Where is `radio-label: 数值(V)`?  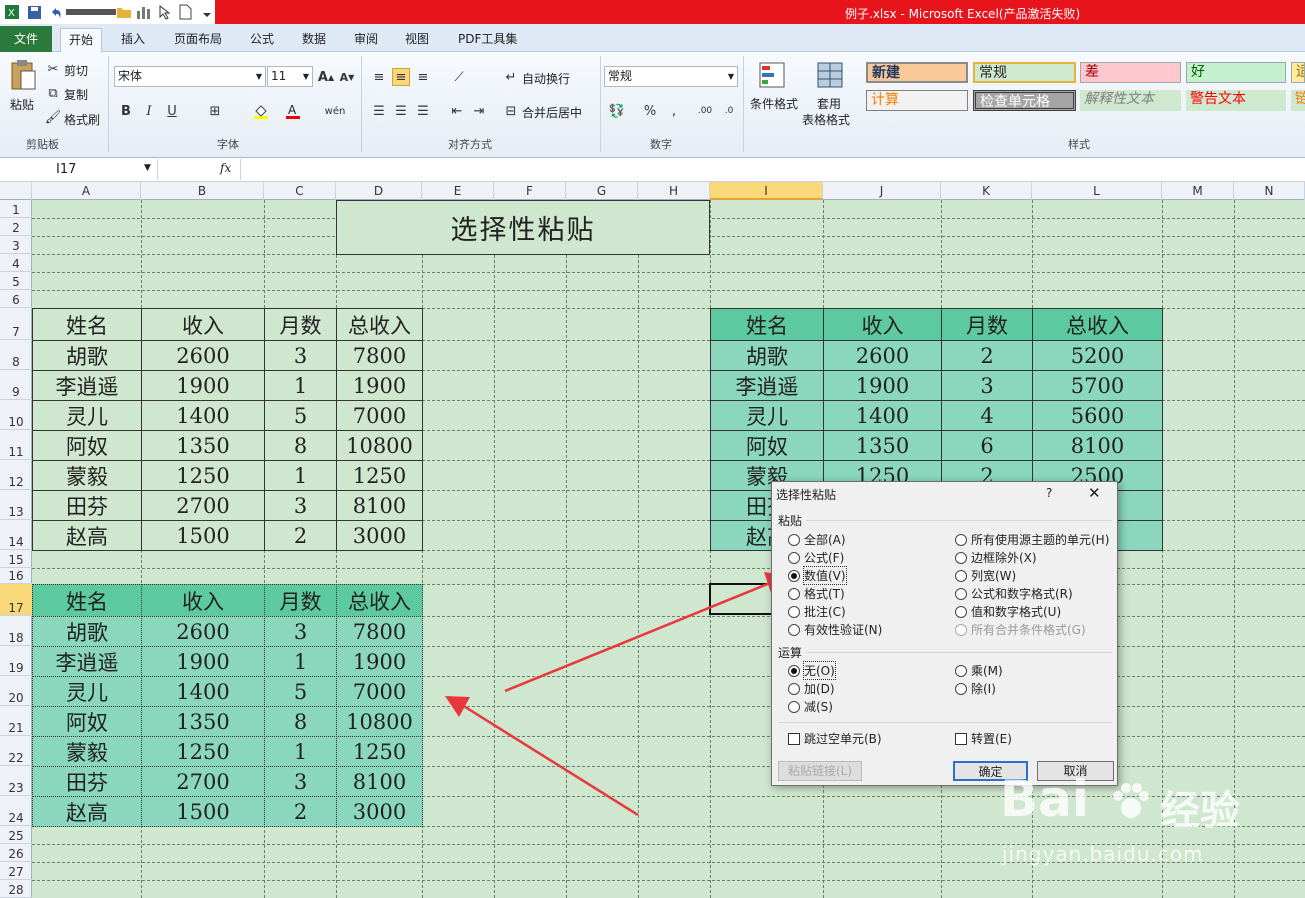
radio-label: 数值(V) is located at coordinates (825, 575).